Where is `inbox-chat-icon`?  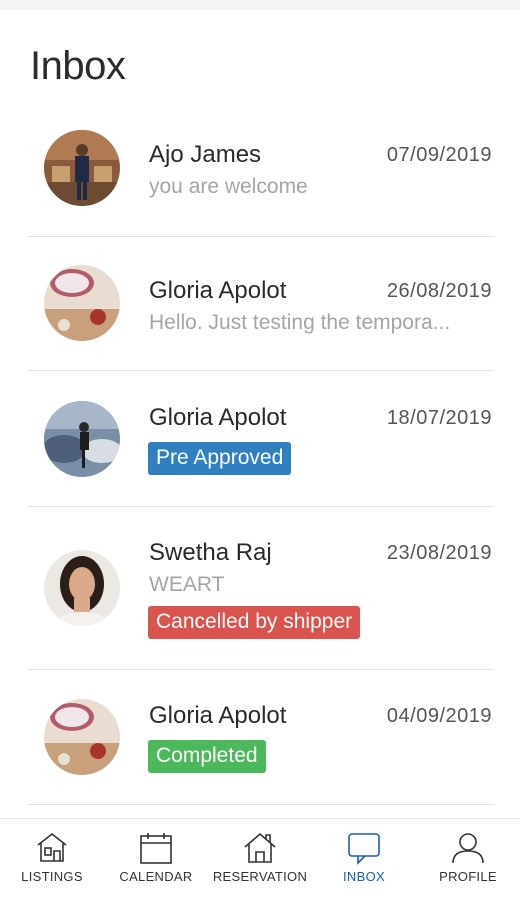 inbox-chat-icon is located at coordinates (364, 850).